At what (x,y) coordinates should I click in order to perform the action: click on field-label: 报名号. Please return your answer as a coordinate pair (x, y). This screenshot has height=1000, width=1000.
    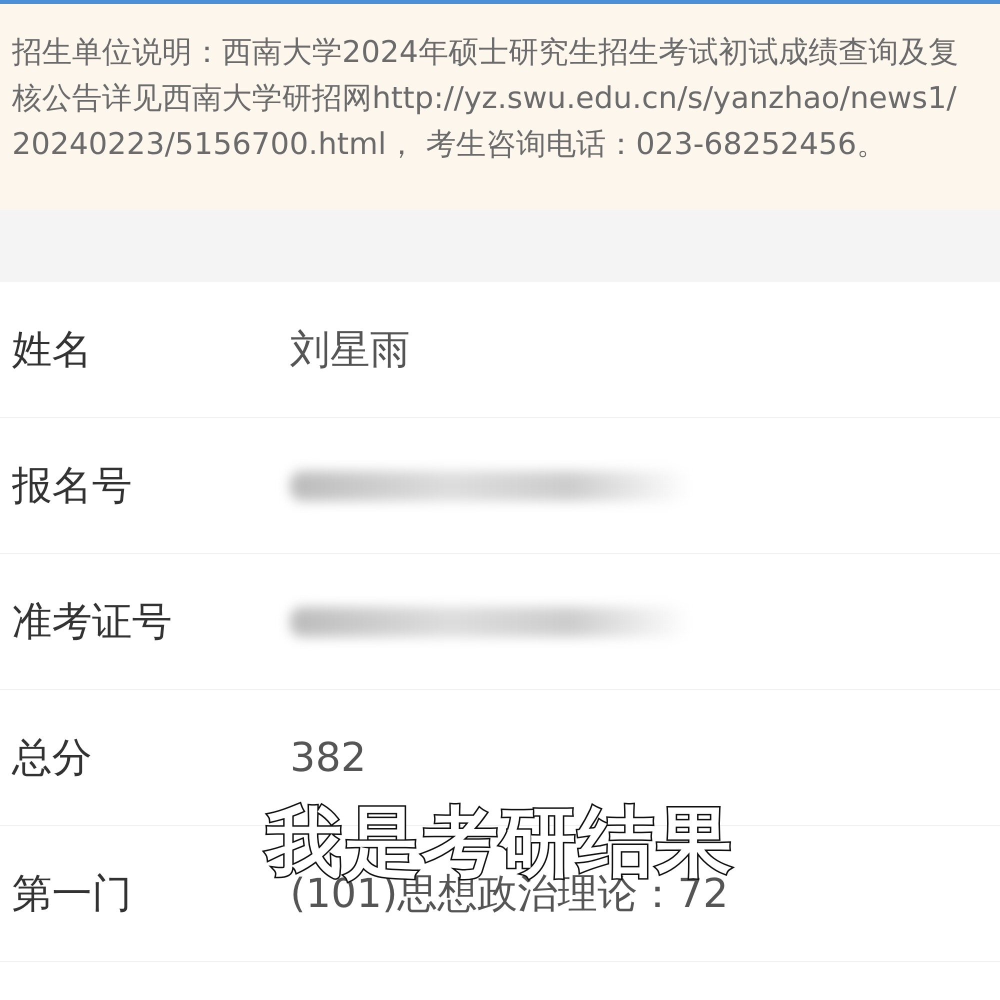
    Looking at the image, I should click on (72, 486).